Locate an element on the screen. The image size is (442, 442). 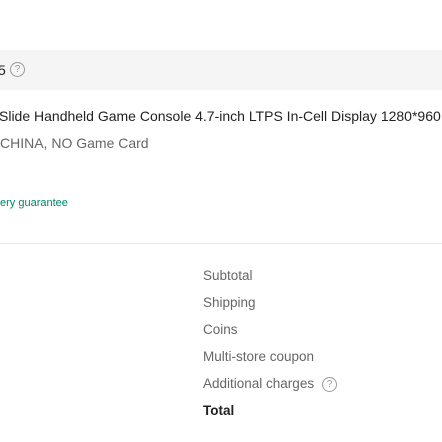
subtotal-label: Subtotal is located at coordinates (228, 275).